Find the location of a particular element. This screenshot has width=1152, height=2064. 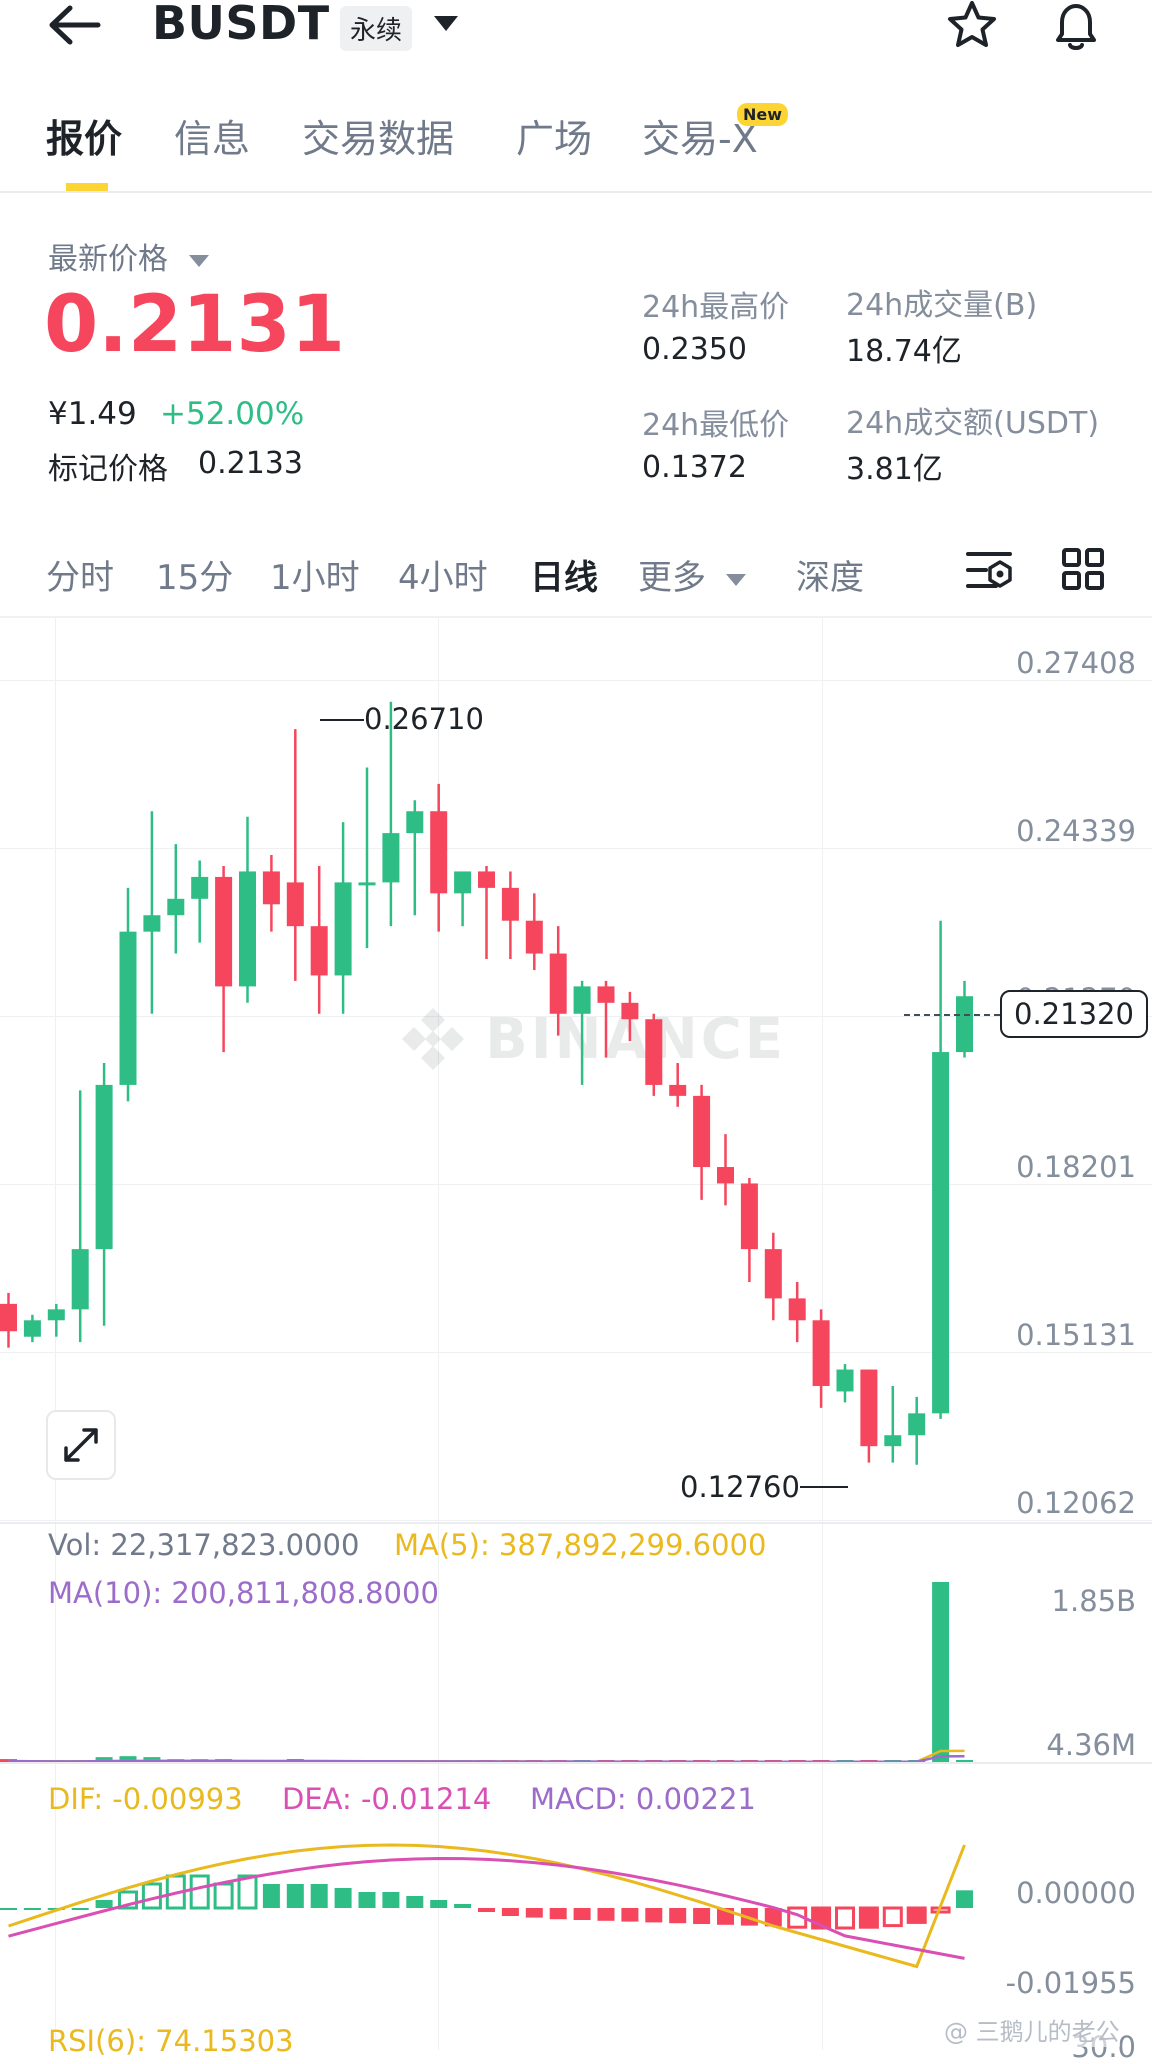

mark-price-label: 标记价格 is located at coordinates (108, 469).